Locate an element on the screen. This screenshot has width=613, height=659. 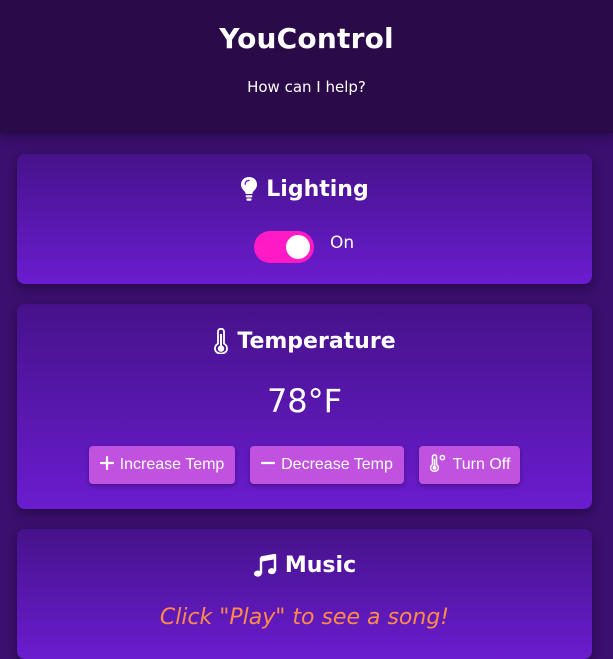
lightbulb-icon is located at coordinates (249, 189).